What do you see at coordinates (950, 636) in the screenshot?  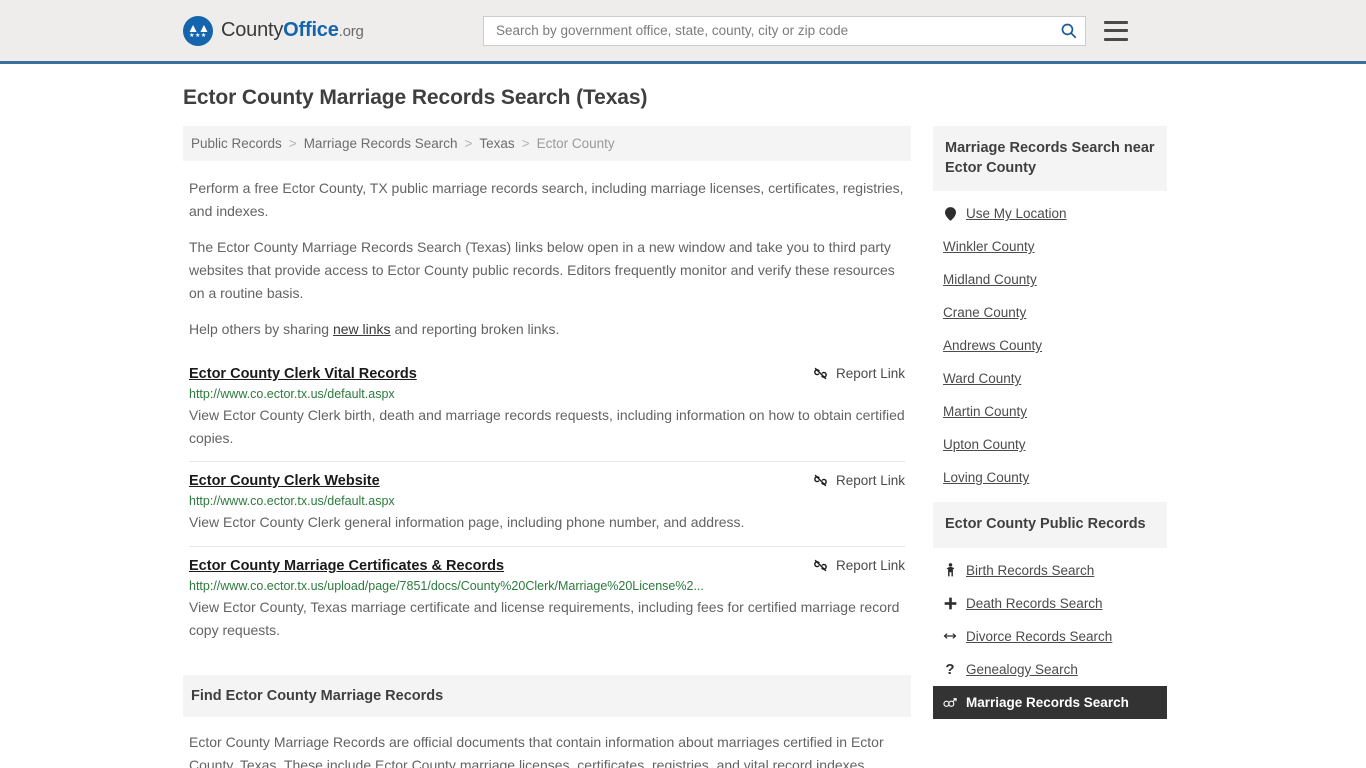 I see `arrows-split-icon` at bounding box center [950, 636].